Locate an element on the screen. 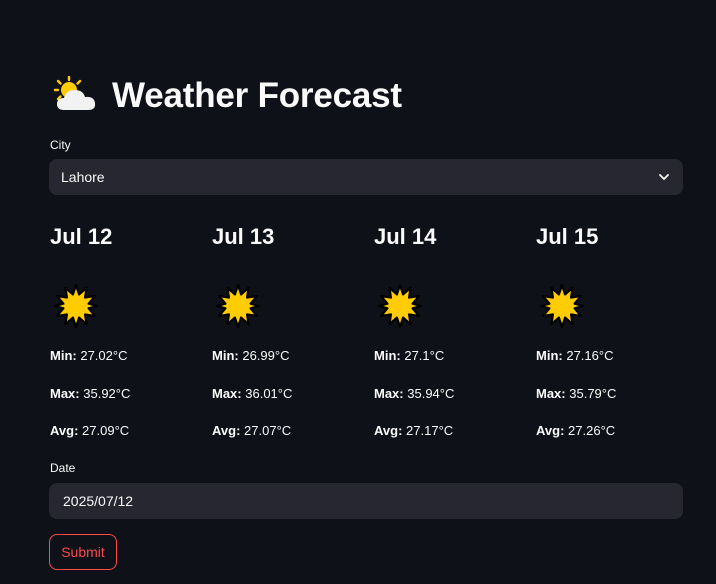 The image size is (716, 584). city-select-value: Lahore is located at coordinates (83, 177).